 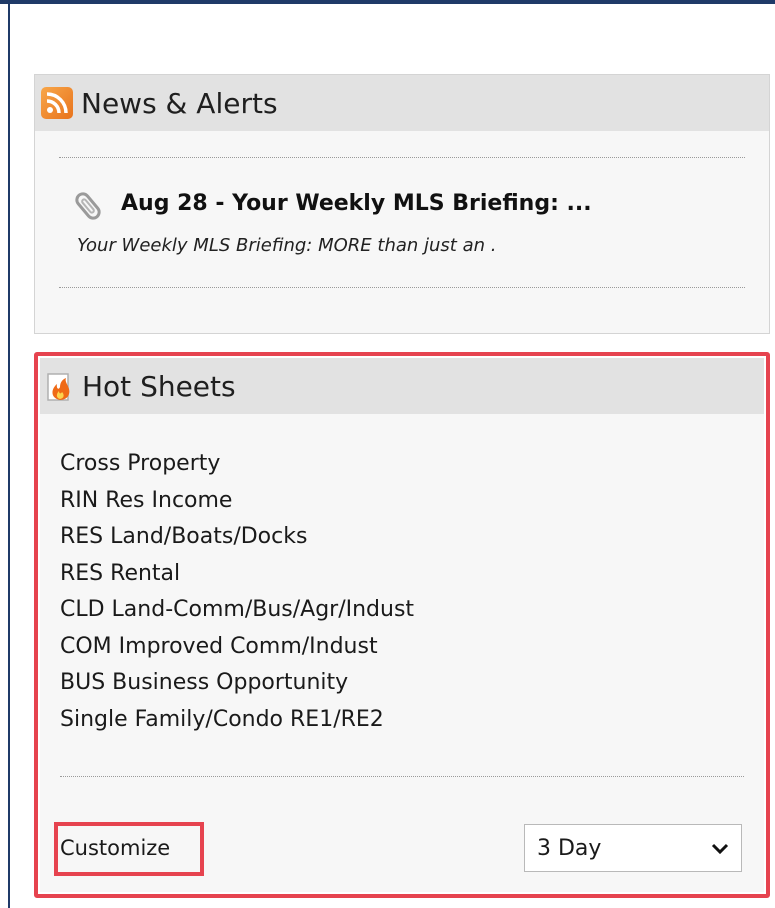 I want to click on hot-sheets-title: Hot Sheets, so click(x=159, y=386).